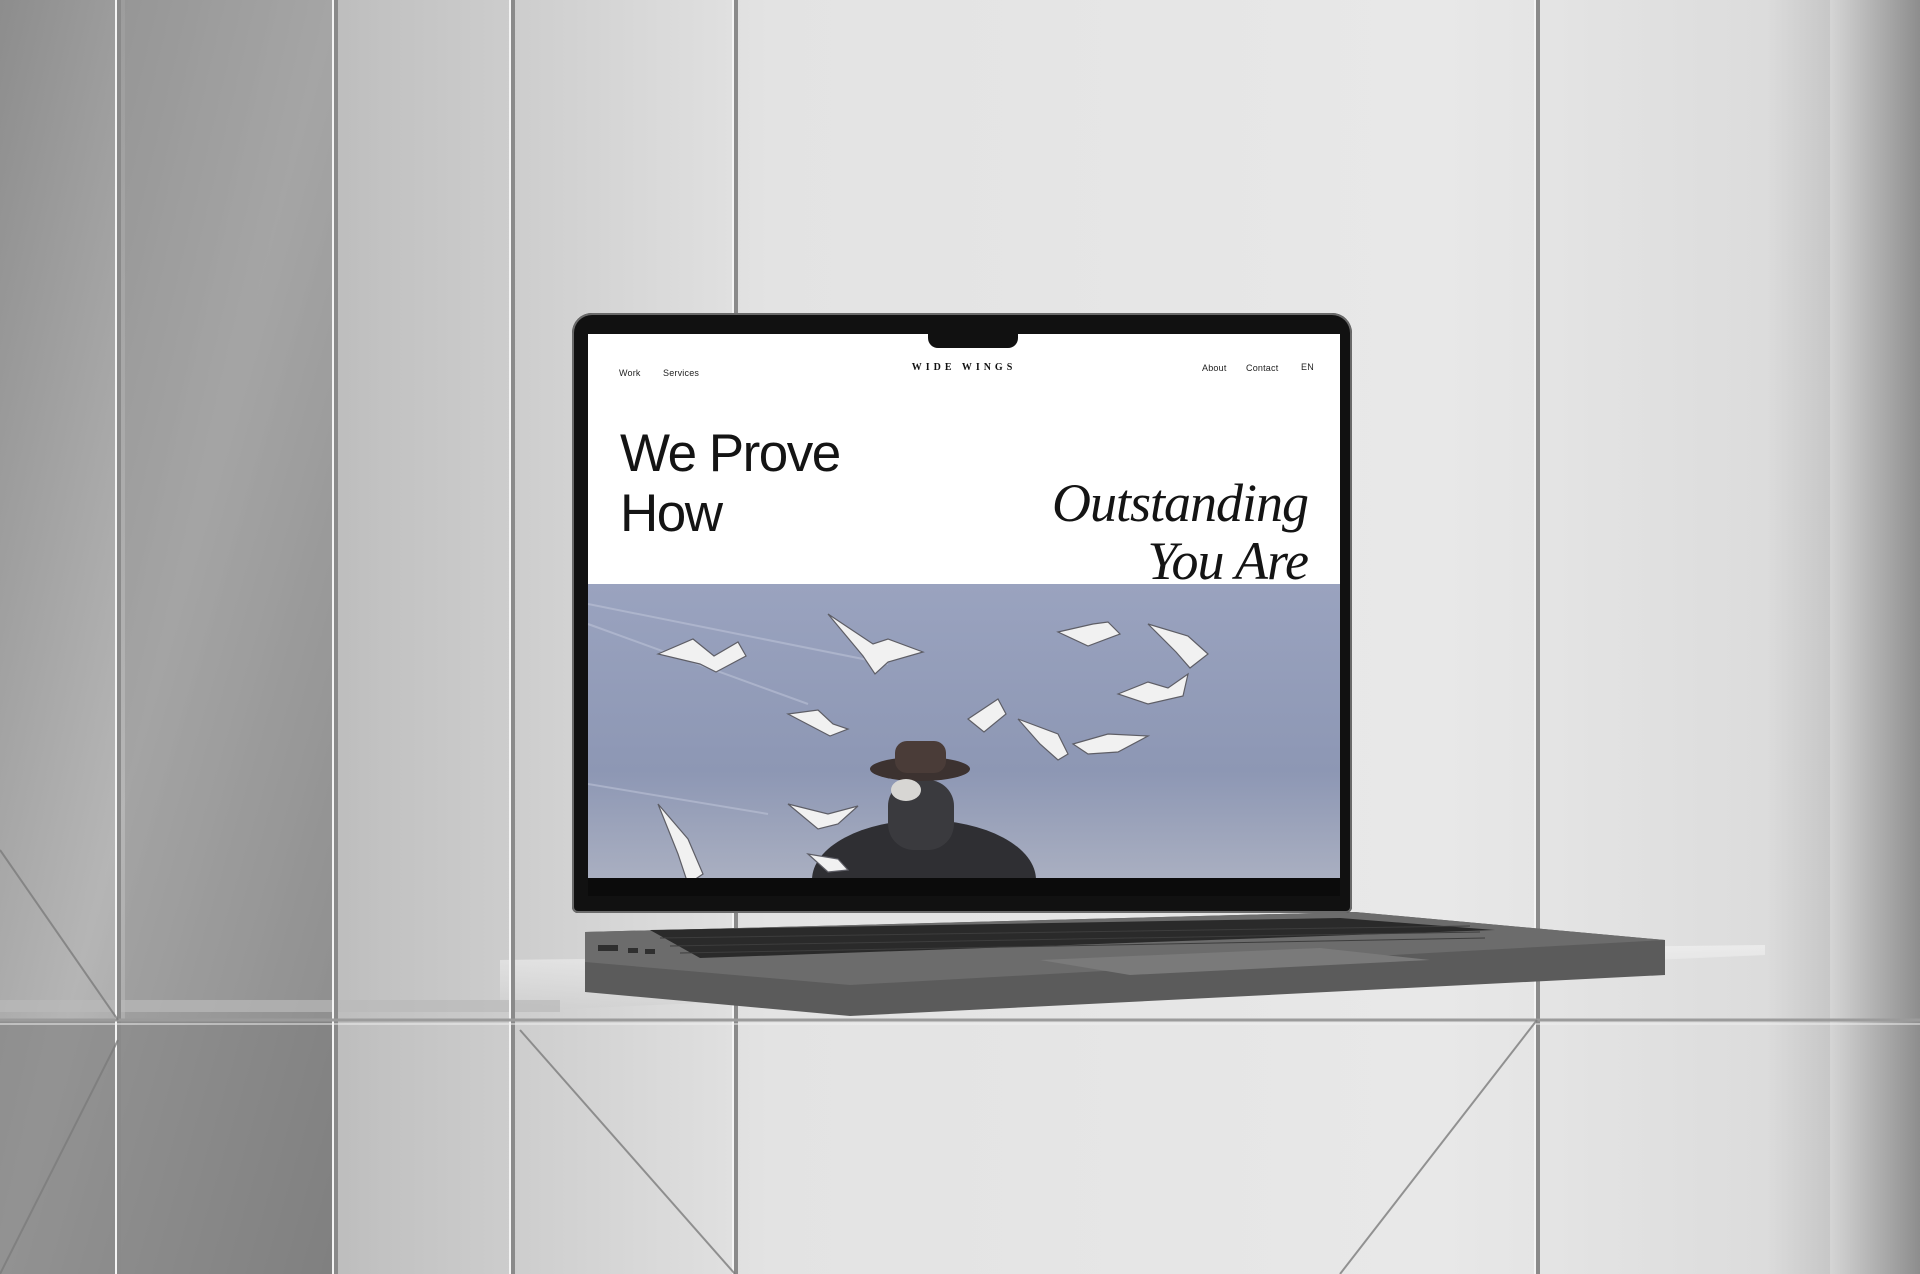 The height and width of the screenshot is (1274, 1920). What do you see at coordinates (1228, 561) in the screenshot?
I see `hero-line-italic: You Are` at bounding box center [1228, 561].